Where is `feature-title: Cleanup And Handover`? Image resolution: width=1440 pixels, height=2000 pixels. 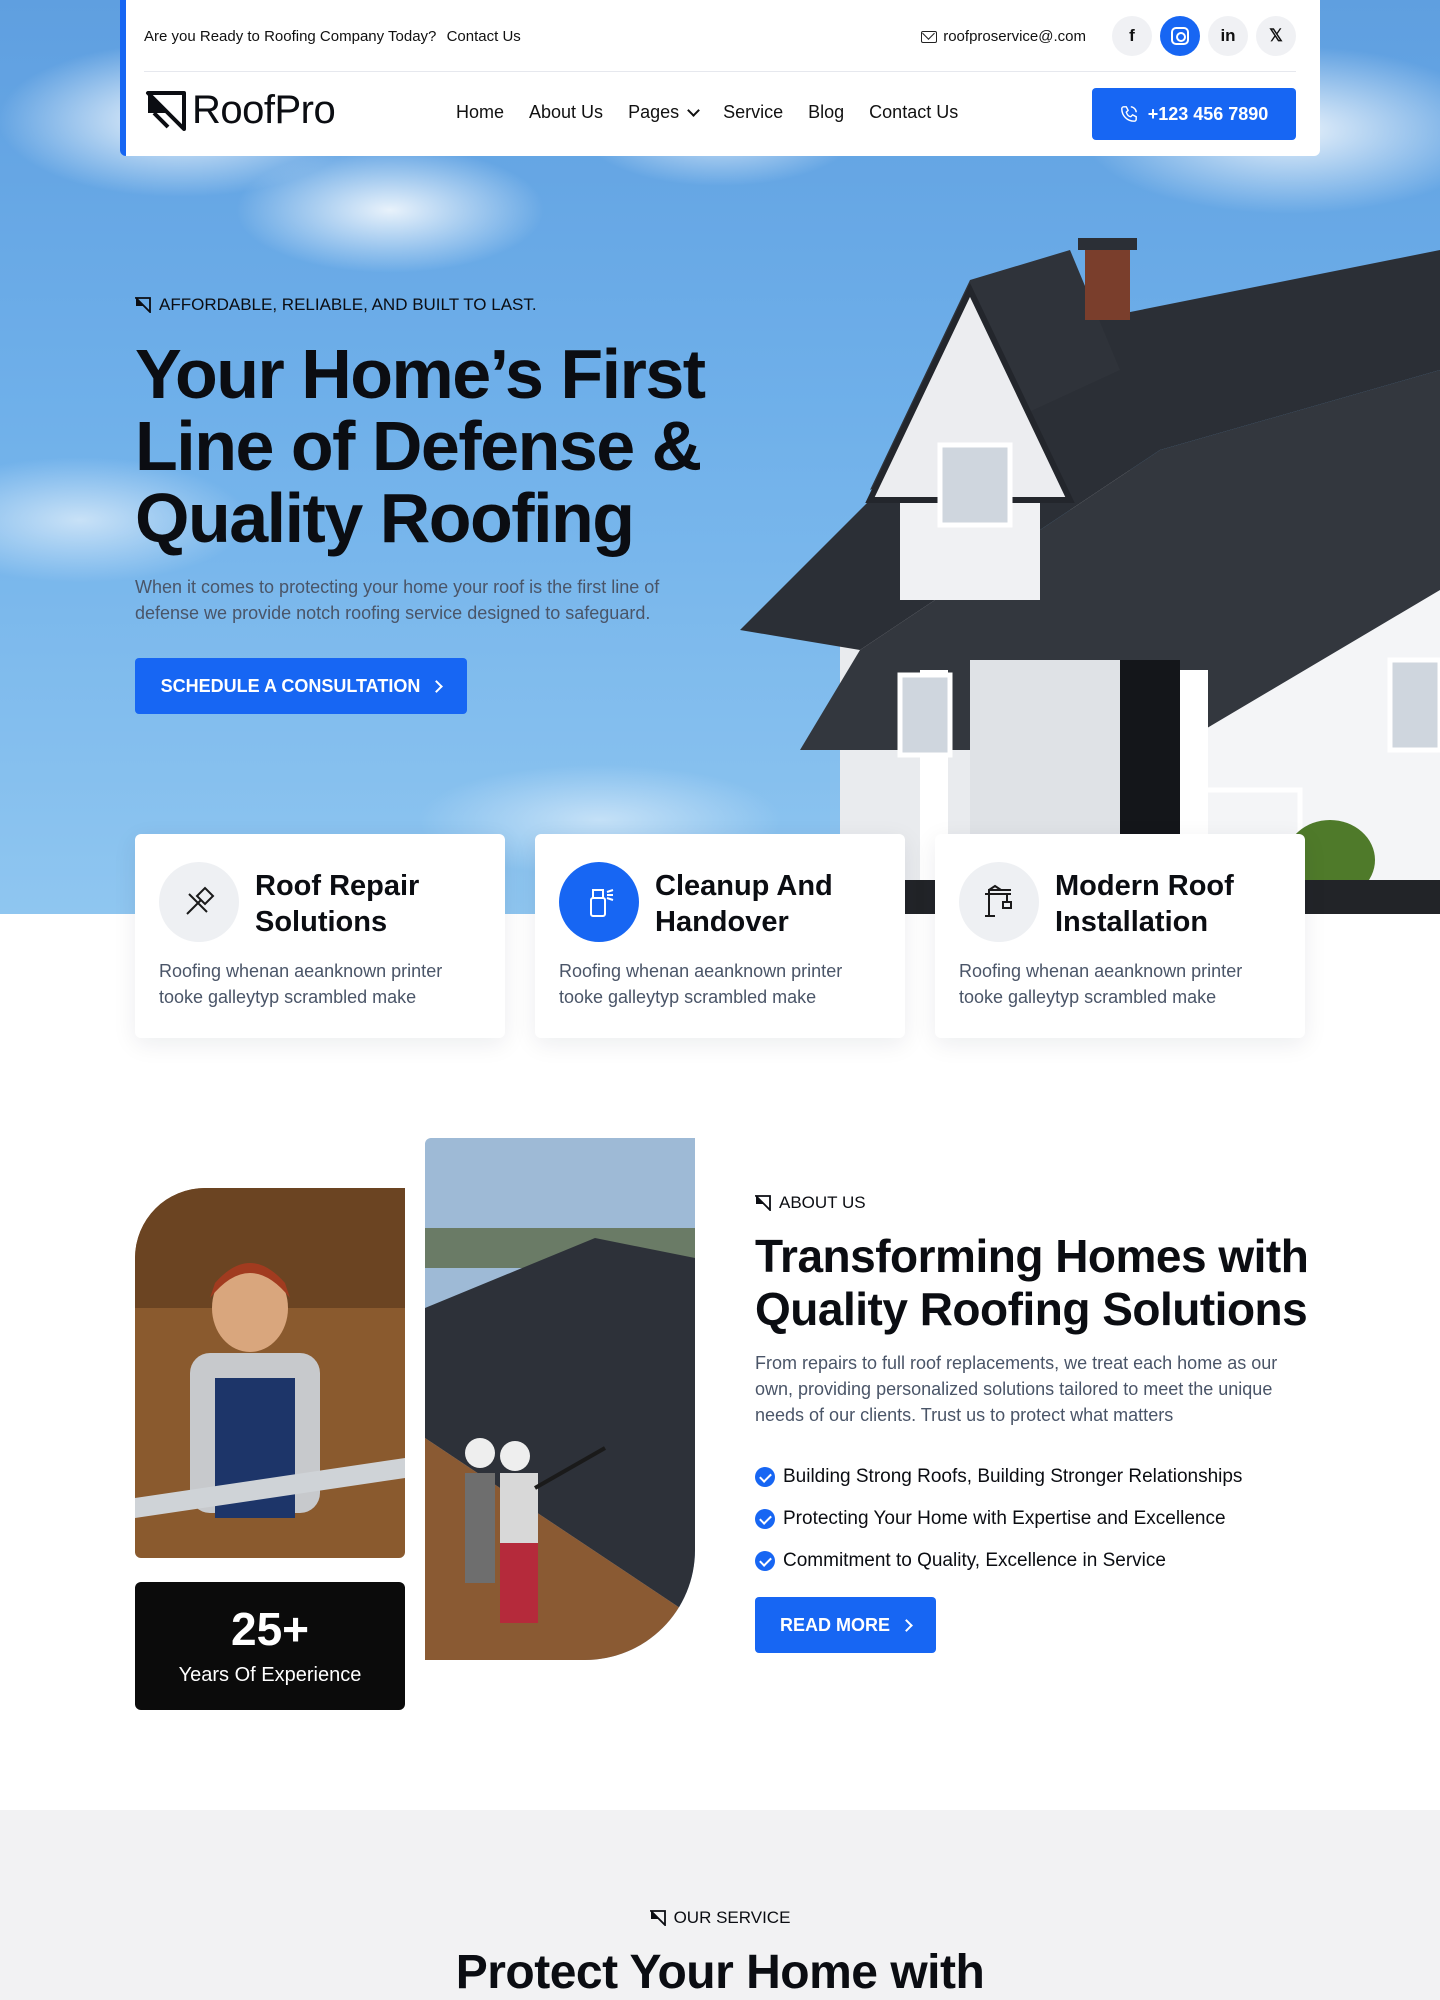 feature-title: Cleanup And Handover is located at coordinates (744, 904).